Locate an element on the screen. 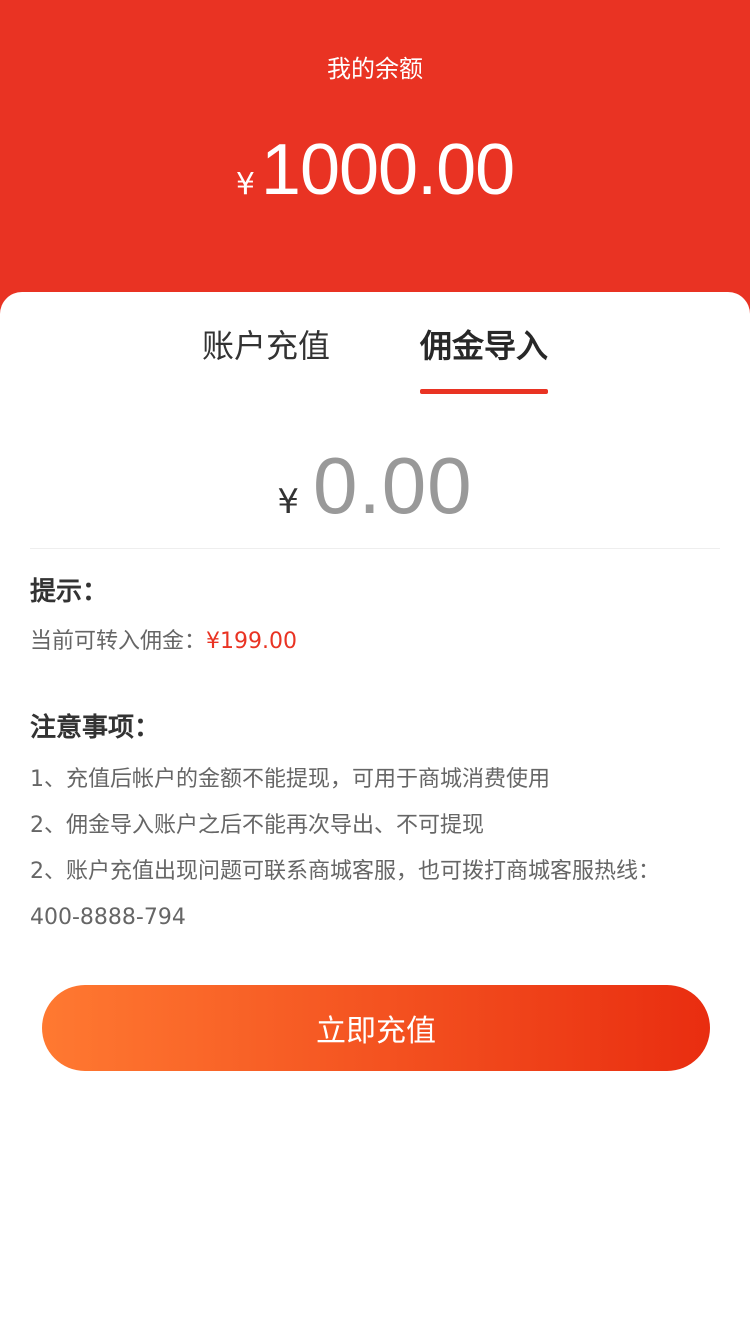  active-tab-indicator is located at coordinates (484, 391).